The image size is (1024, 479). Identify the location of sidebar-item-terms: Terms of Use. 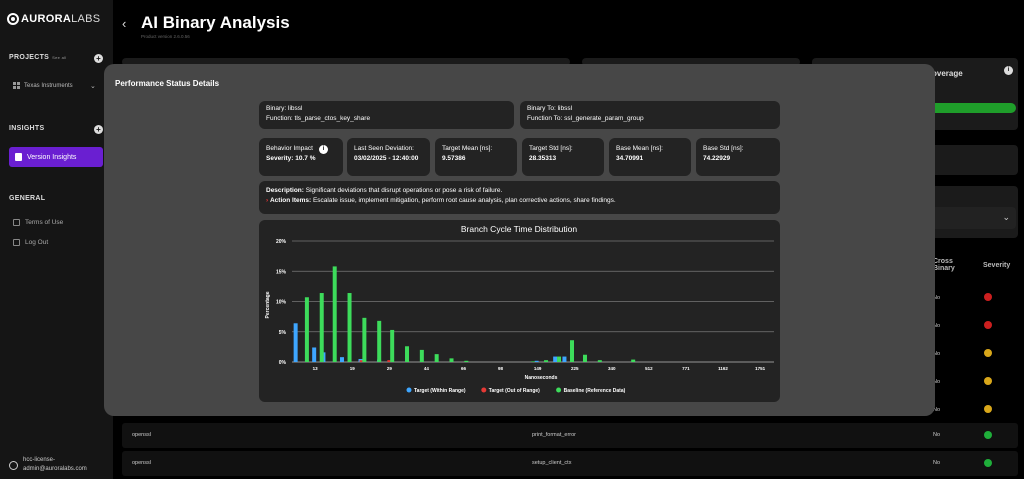
(38, 222).